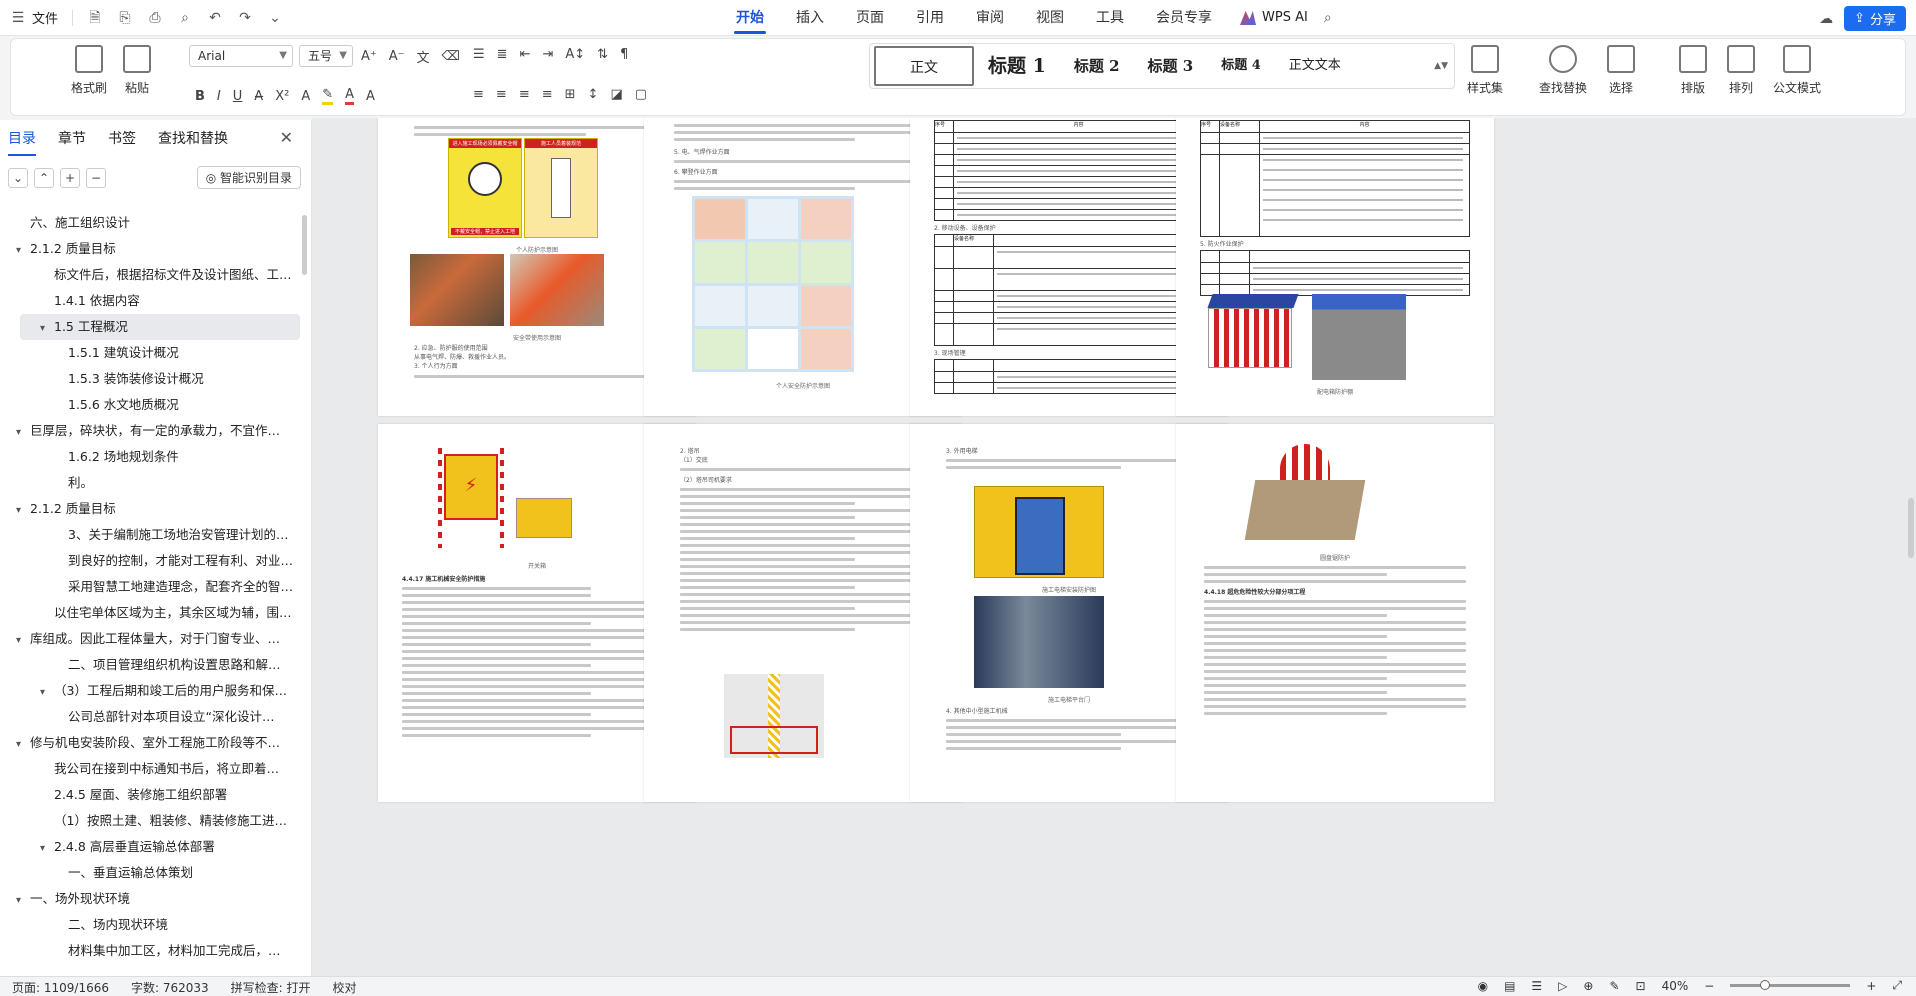  I want to click on text-effect-icon: A, so click(305, 96).